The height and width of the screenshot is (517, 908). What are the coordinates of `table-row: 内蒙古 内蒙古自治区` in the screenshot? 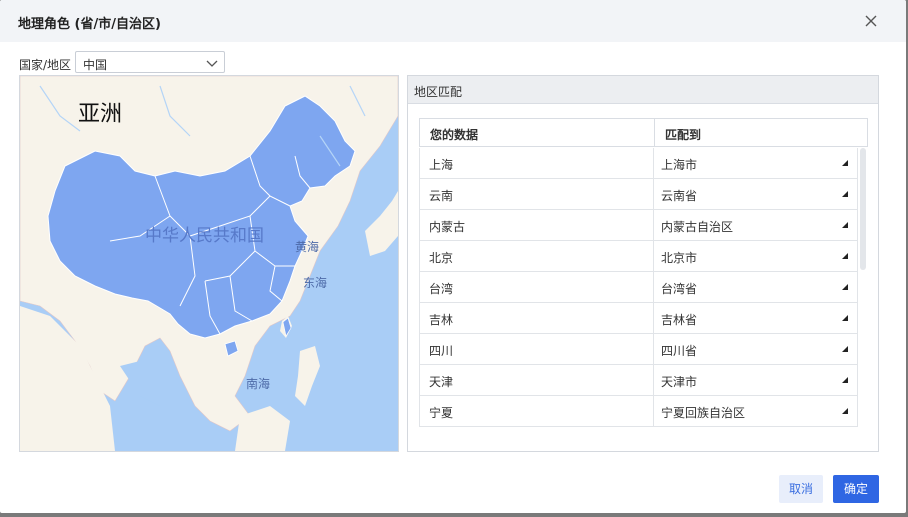 It's located at (638, 225).